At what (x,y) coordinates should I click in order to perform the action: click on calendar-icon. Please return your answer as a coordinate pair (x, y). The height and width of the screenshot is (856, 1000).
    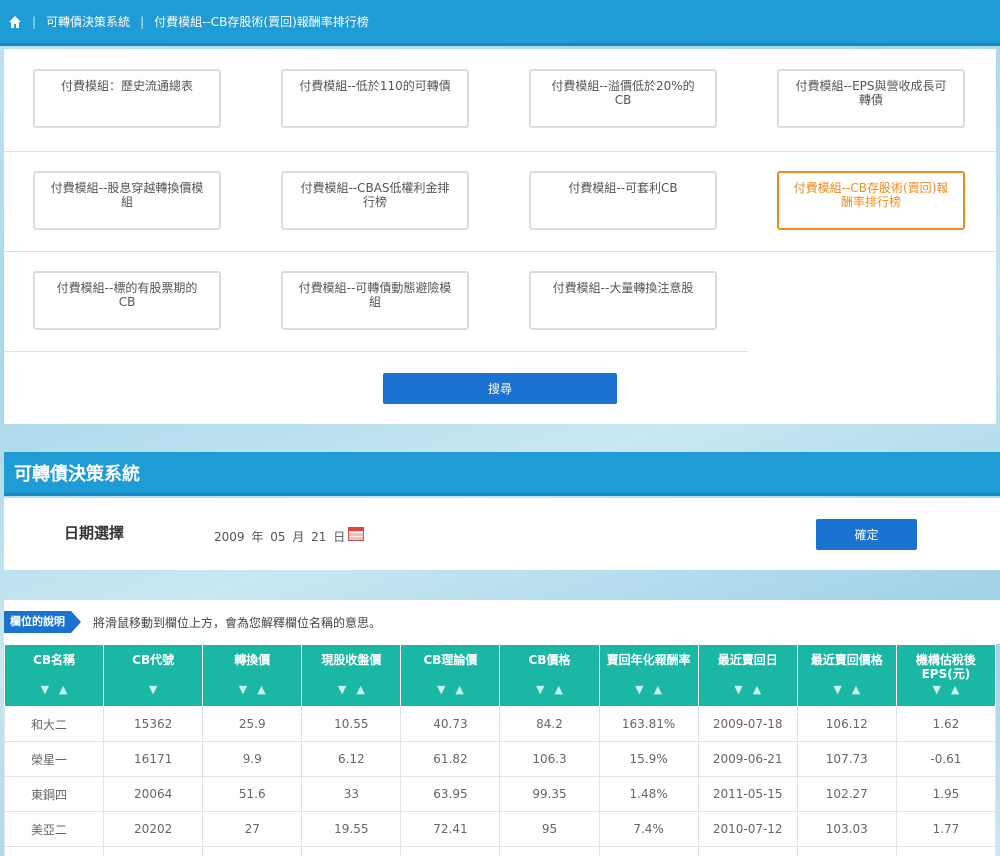
    Looking at the image, I should click on (356, 534).